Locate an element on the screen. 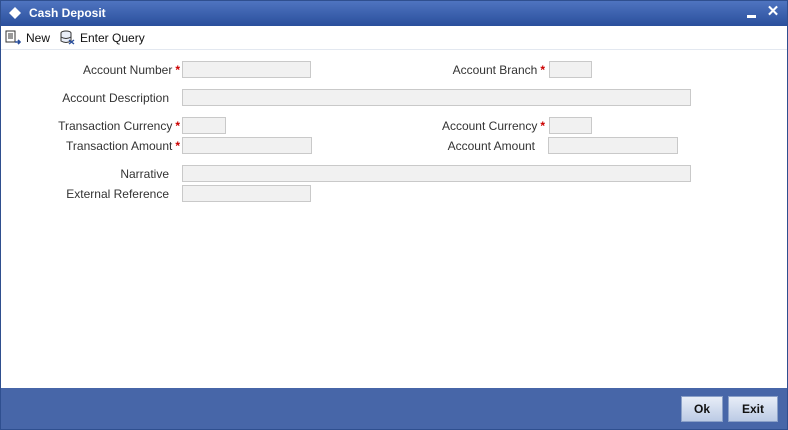 The image size is (788, 430). database-query-icon is located at coordinates (67, 37).